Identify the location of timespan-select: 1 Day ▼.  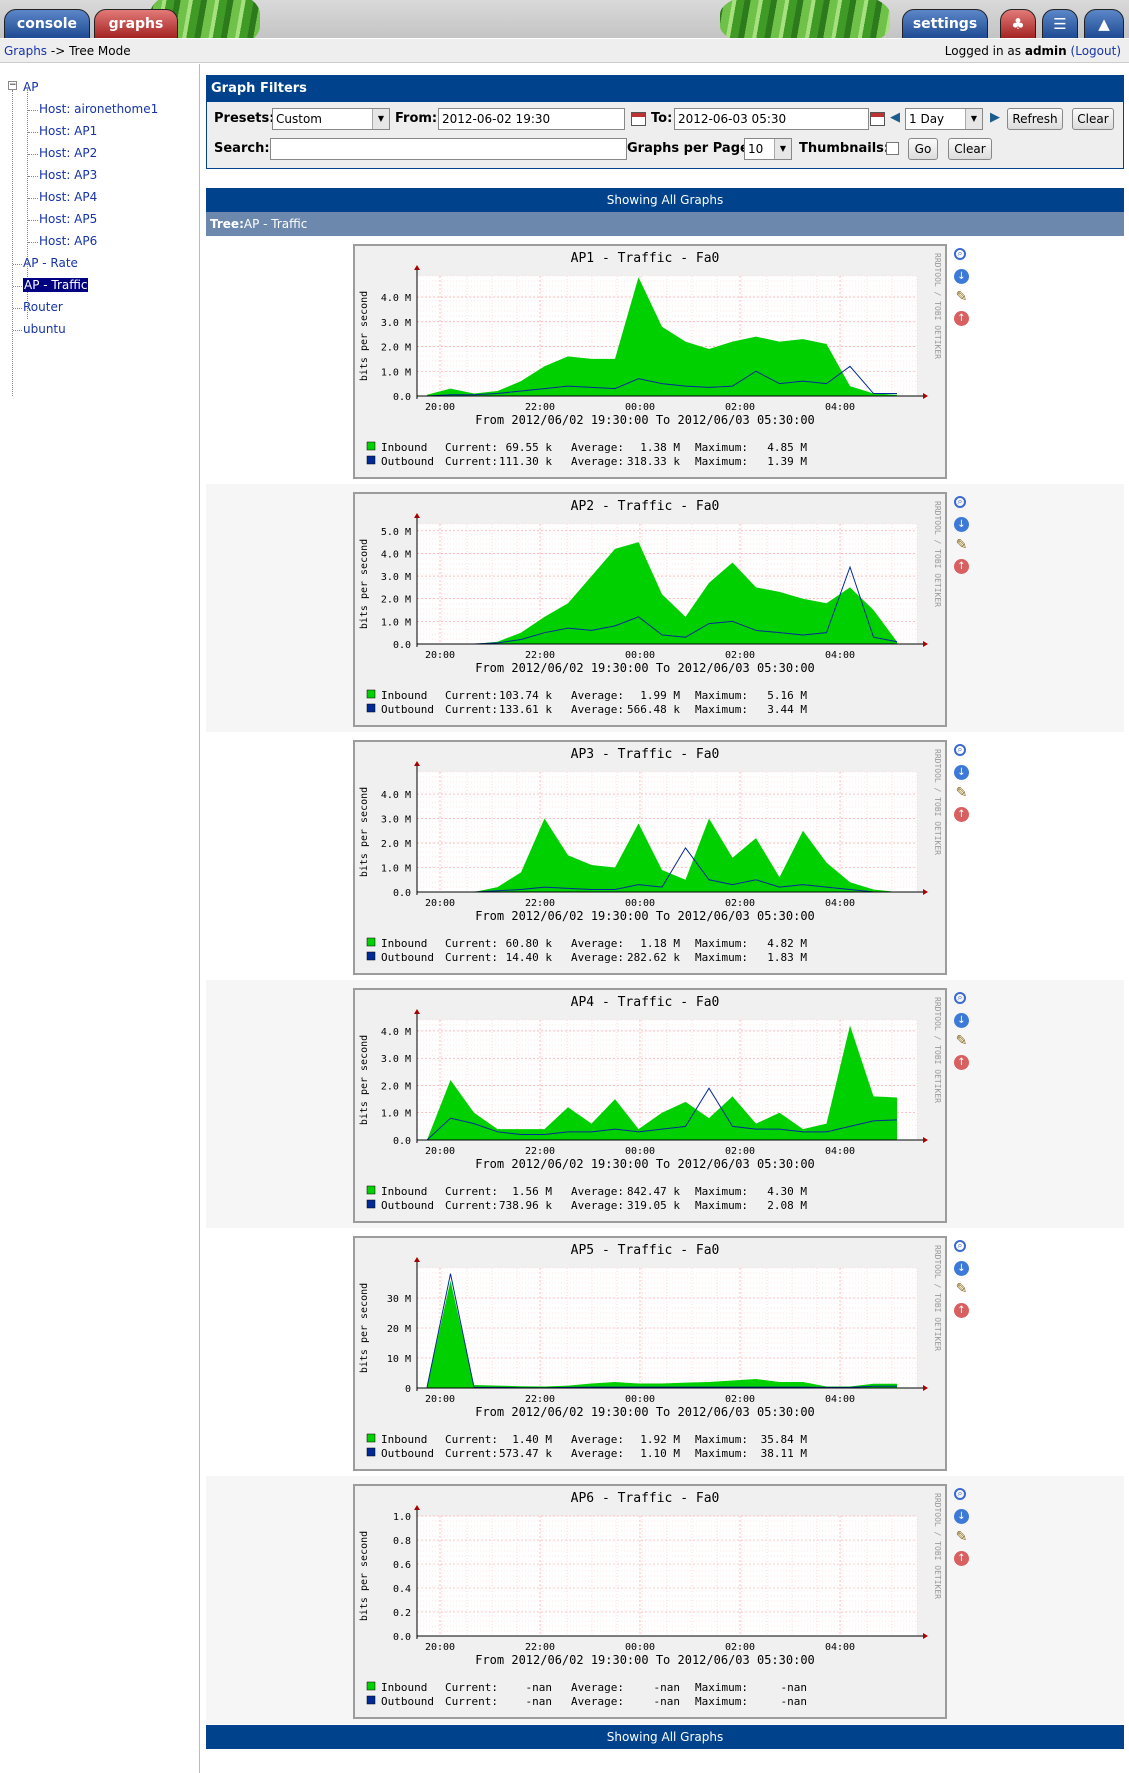
(944, 119).